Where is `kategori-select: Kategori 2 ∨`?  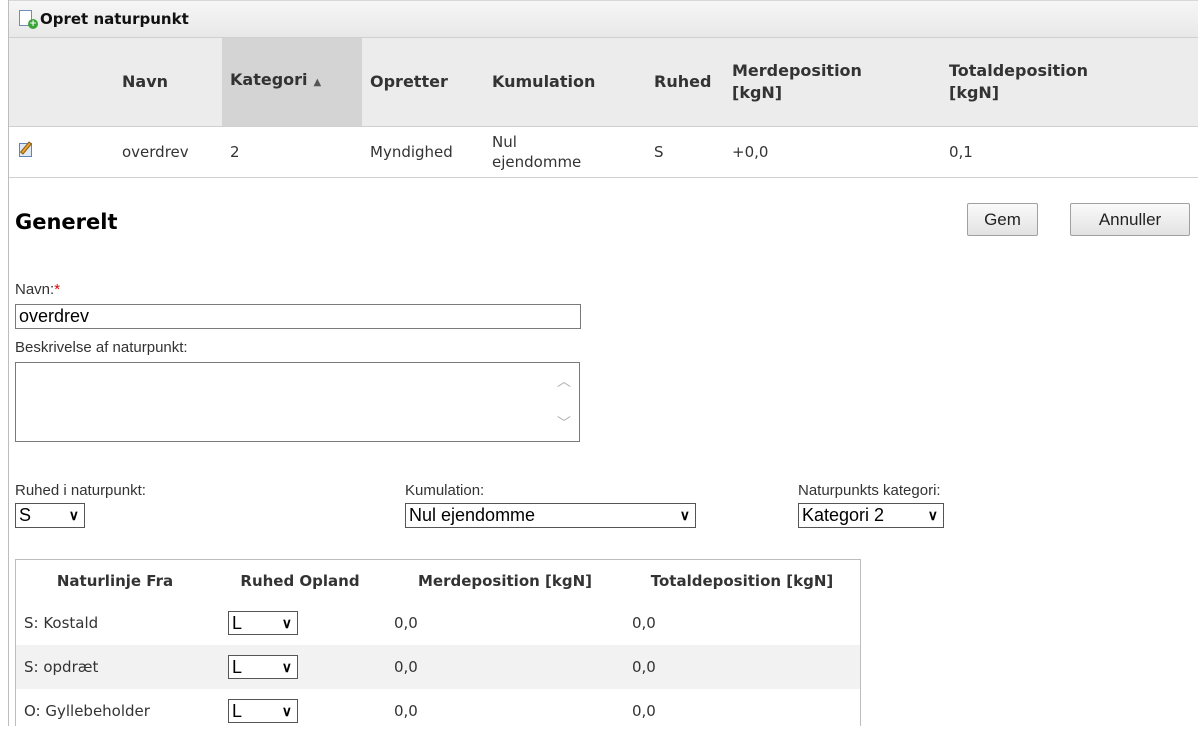
kategori-select: Kategori 2 ∨ is located at coordinates (871, 515).